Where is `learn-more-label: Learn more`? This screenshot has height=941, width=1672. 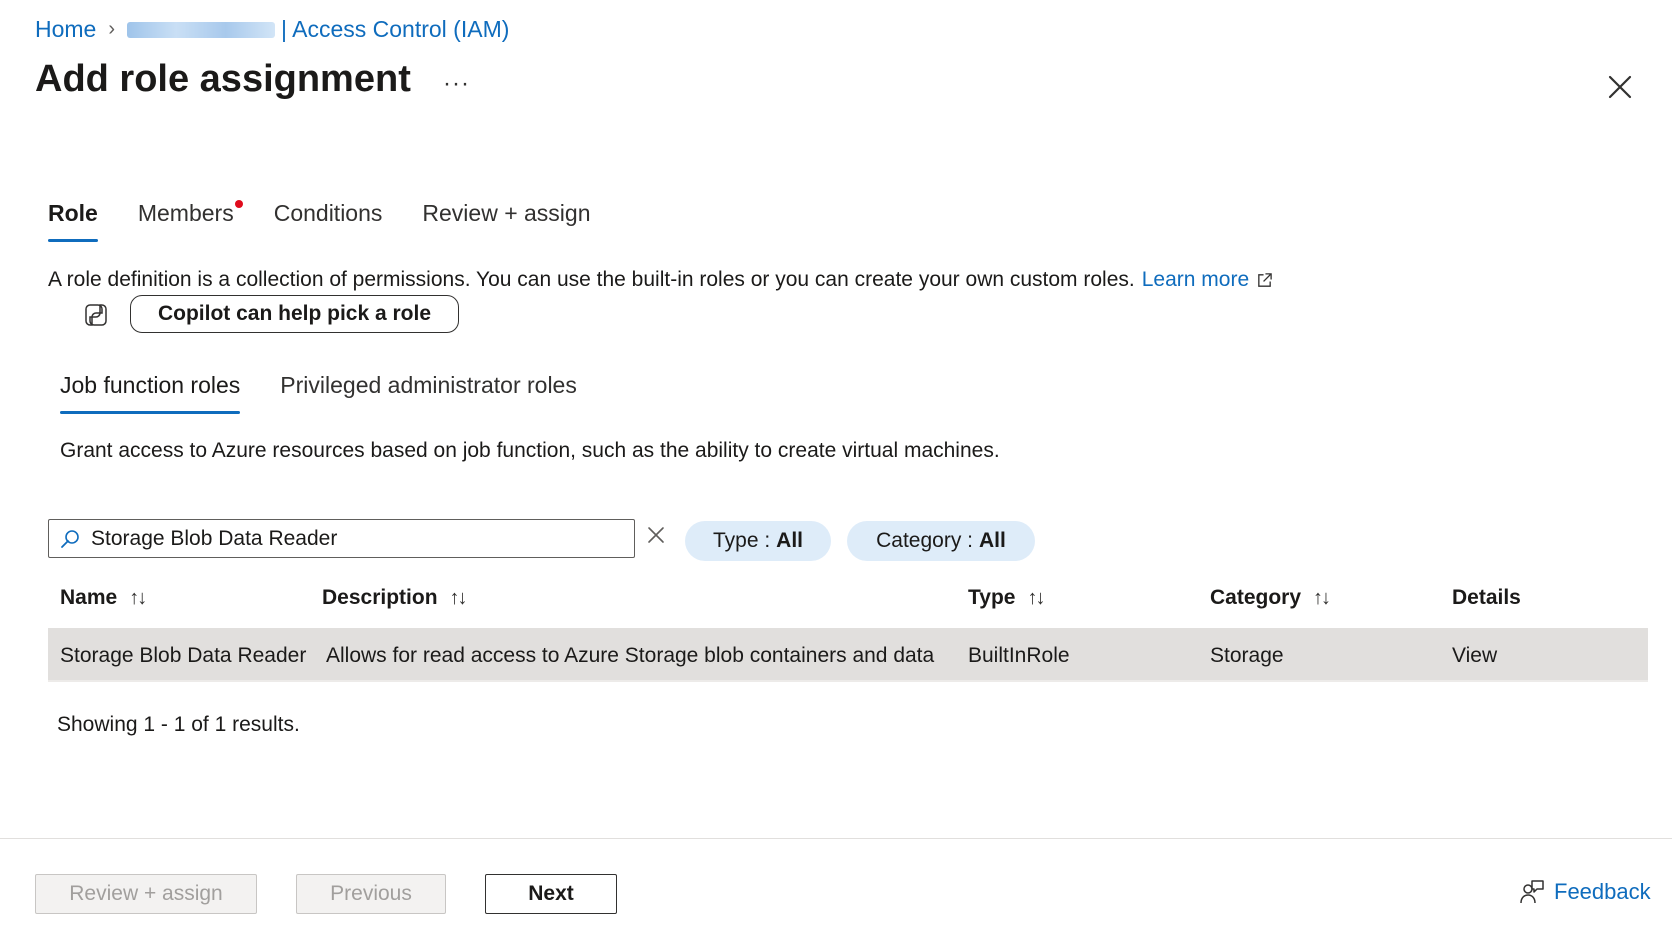
learn-more-label: Learn more is located at coordinates (1195, 279).